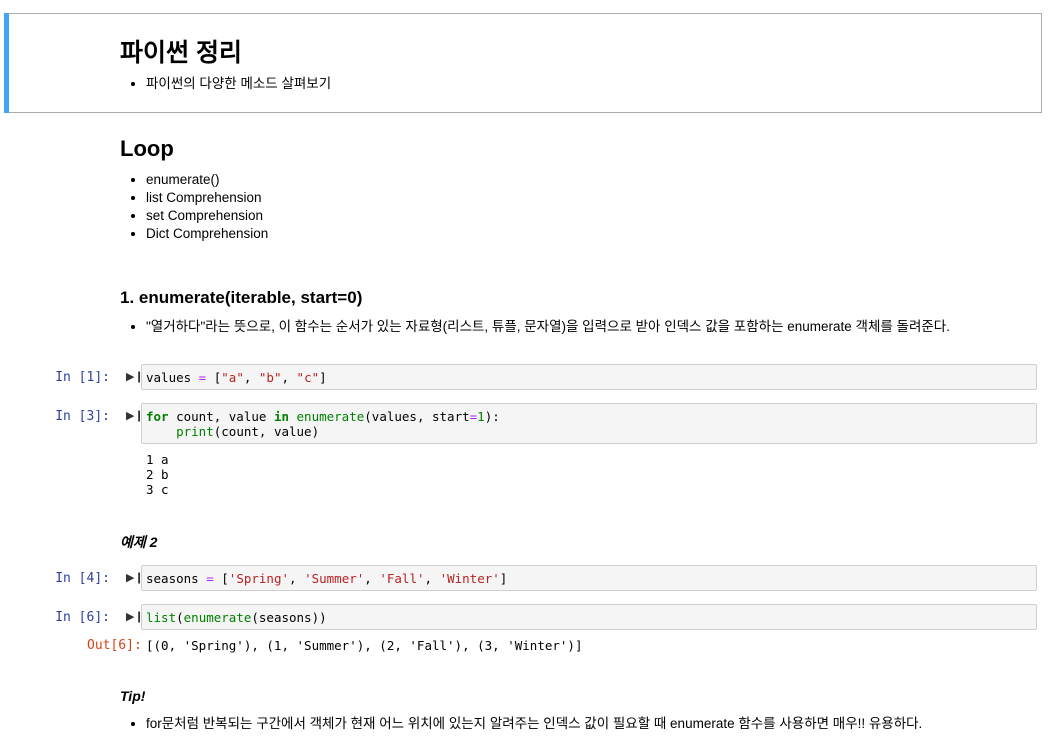 The width and height of the screenshot is (1056, 753). I want to click on output-prompt: Out[6]:, so click(114, 645).